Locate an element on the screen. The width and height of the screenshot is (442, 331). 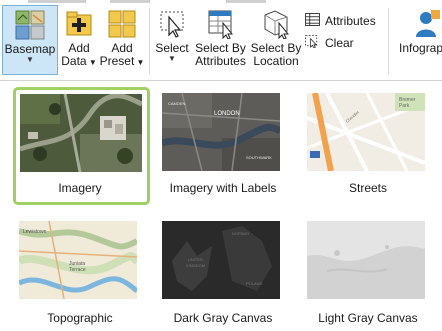
svg-text: Terrace is located at coordinates (77, 270).